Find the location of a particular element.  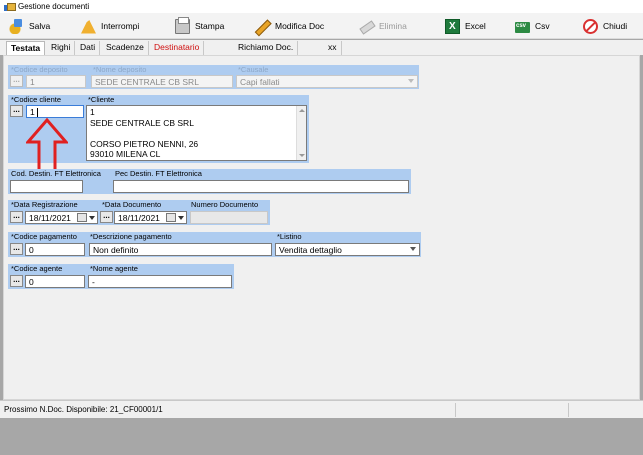

text-caret is located at coordinates (37, 112).